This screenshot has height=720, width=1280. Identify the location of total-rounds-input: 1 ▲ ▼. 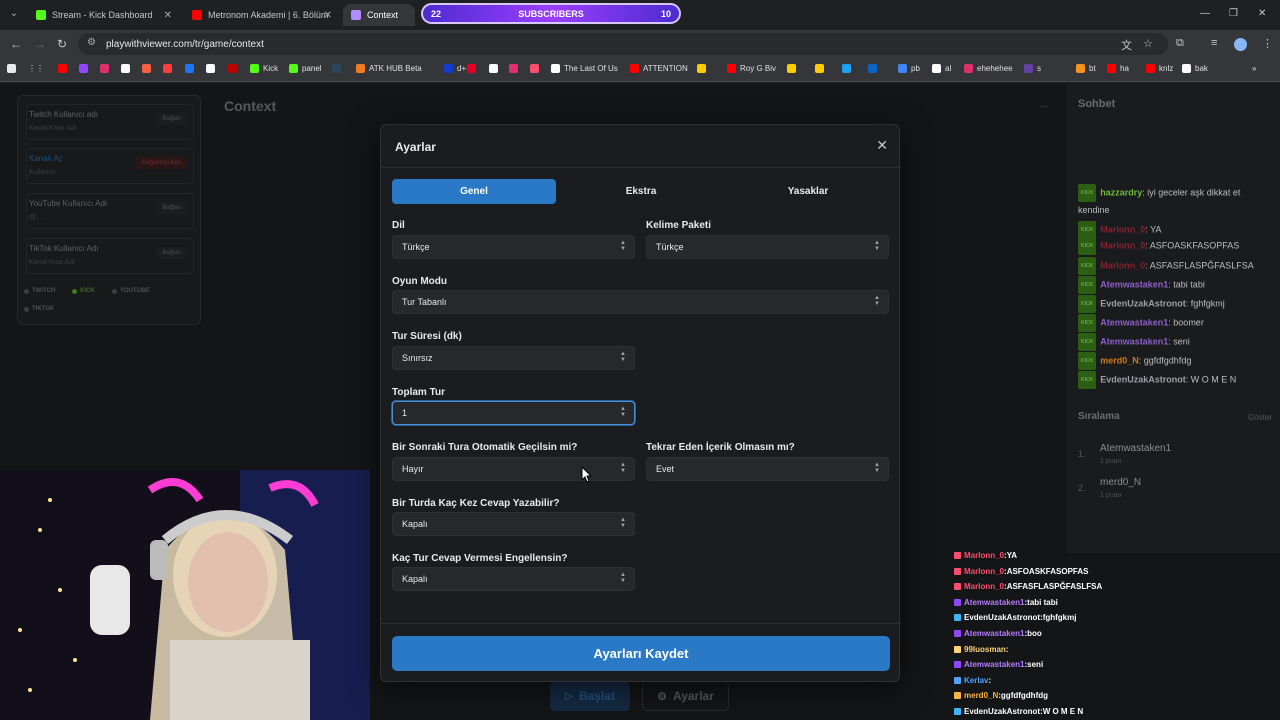
(513, 413).